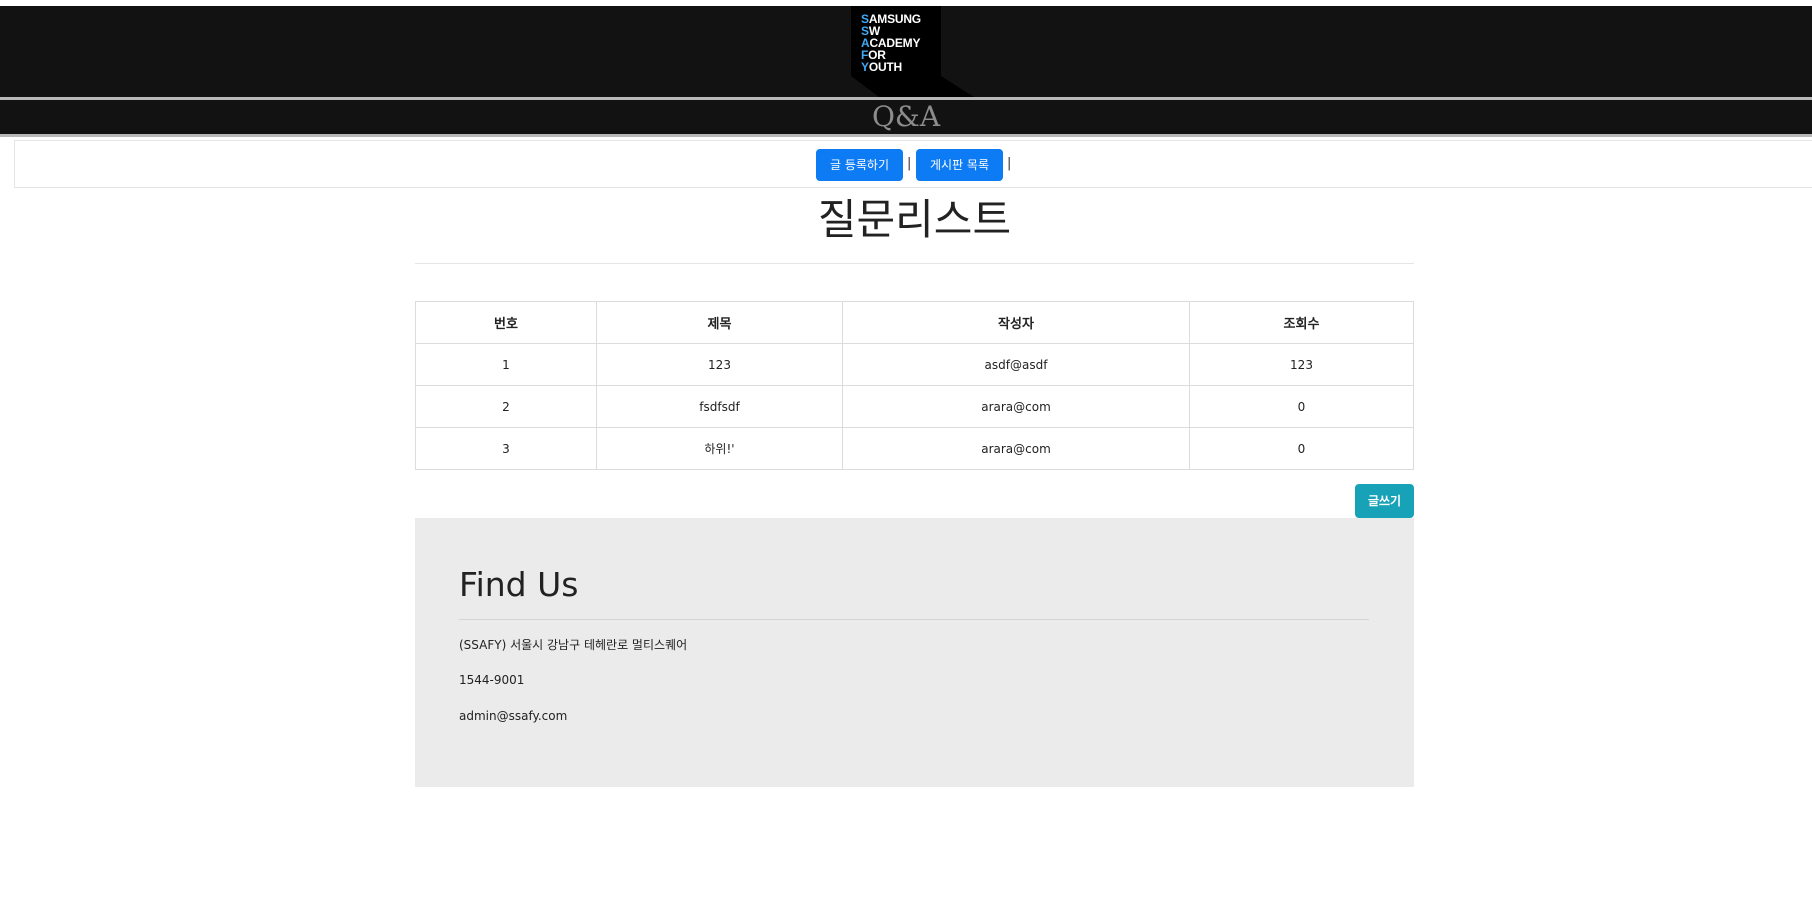 This screenshot has width=1812, height=899. I want to click on ssafy-logo: SAMSUNG SW ACADEMY FOR YOUTH, so click(912, 51).